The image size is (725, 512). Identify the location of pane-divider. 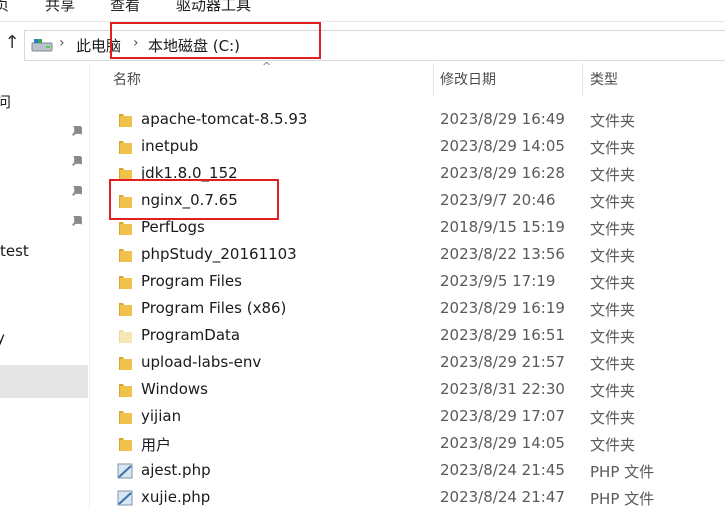
(89, 286).